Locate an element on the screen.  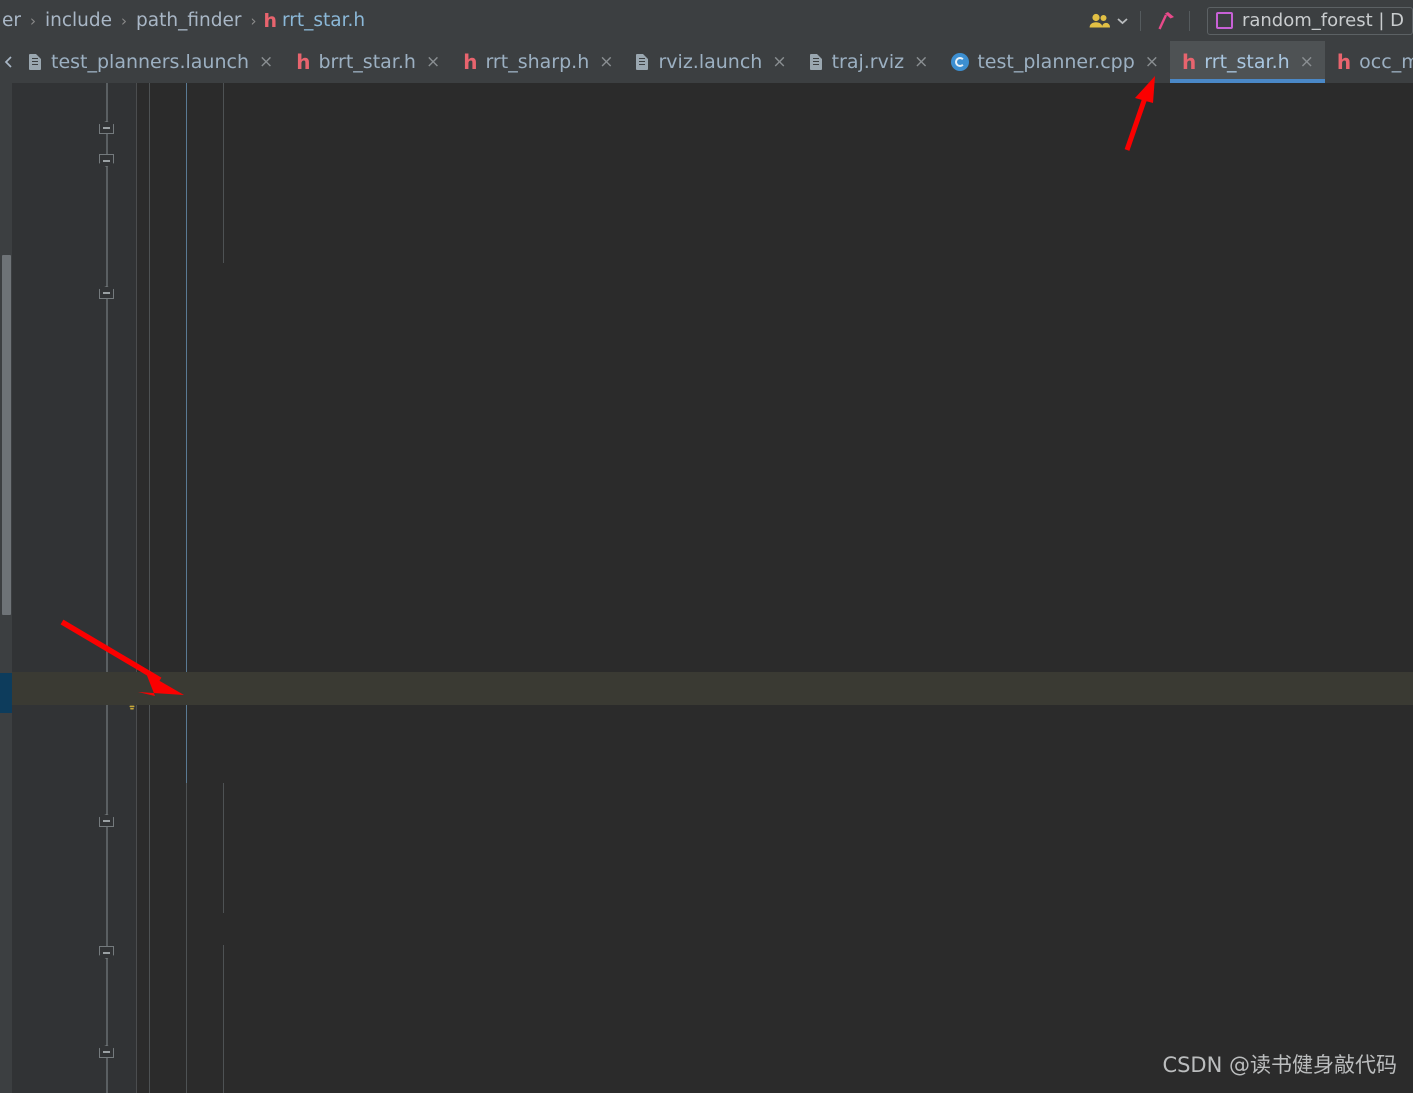
chevron-down-icon is located at coordinates (1123, 20).